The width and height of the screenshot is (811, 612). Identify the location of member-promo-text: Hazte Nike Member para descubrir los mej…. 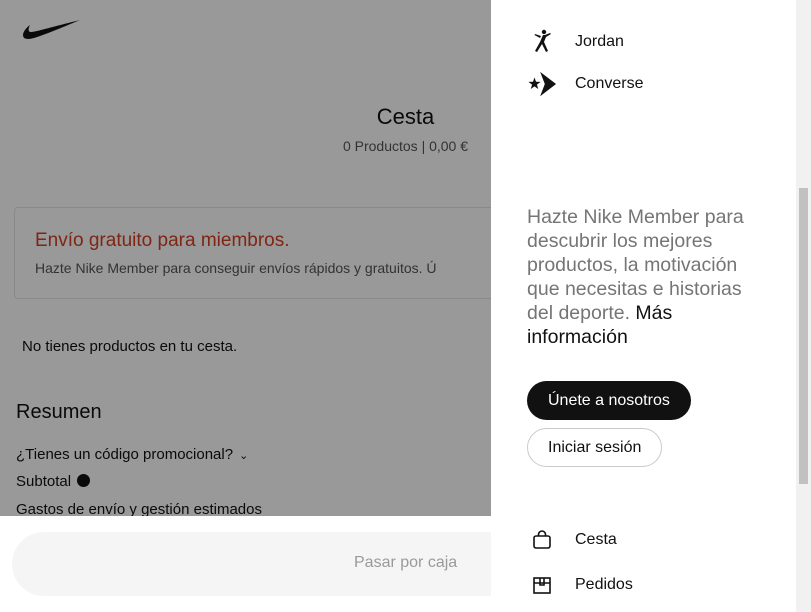
(645, 277).